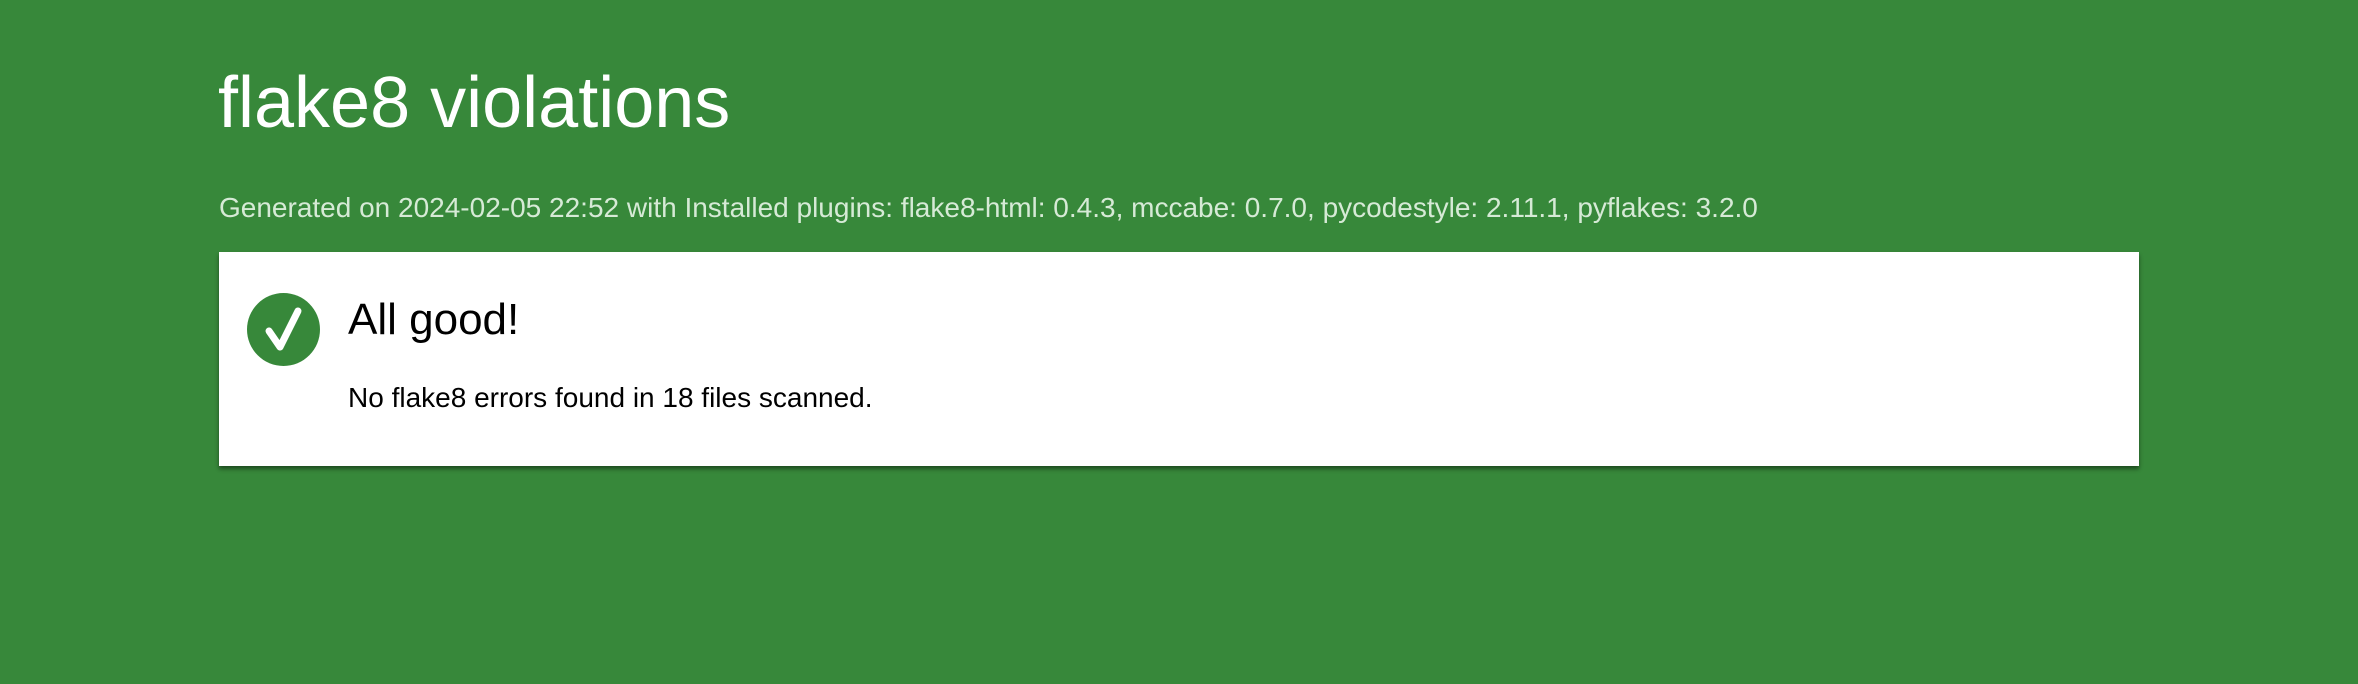 The image size is (2358, 684). Describe the element at coordinates (474, 103) in the screenshot. I see `page-title: flake8 violations` at that location.